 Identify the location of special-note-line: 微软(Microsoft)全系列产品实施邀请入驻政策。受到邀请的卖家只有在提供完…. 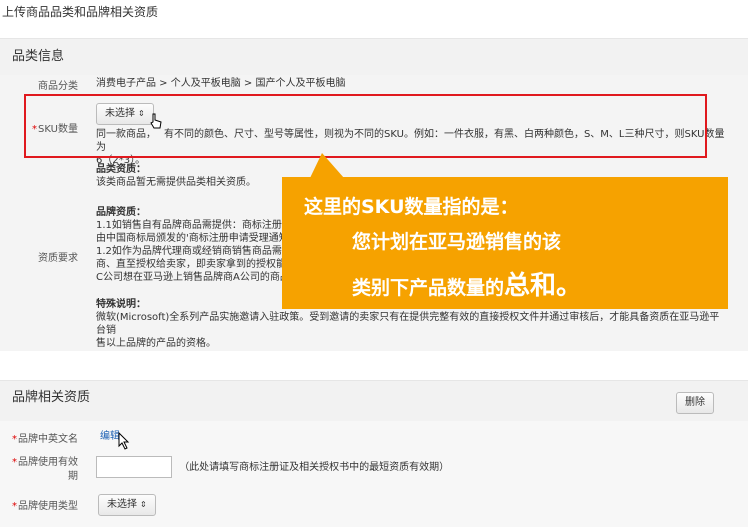
(408, 324).